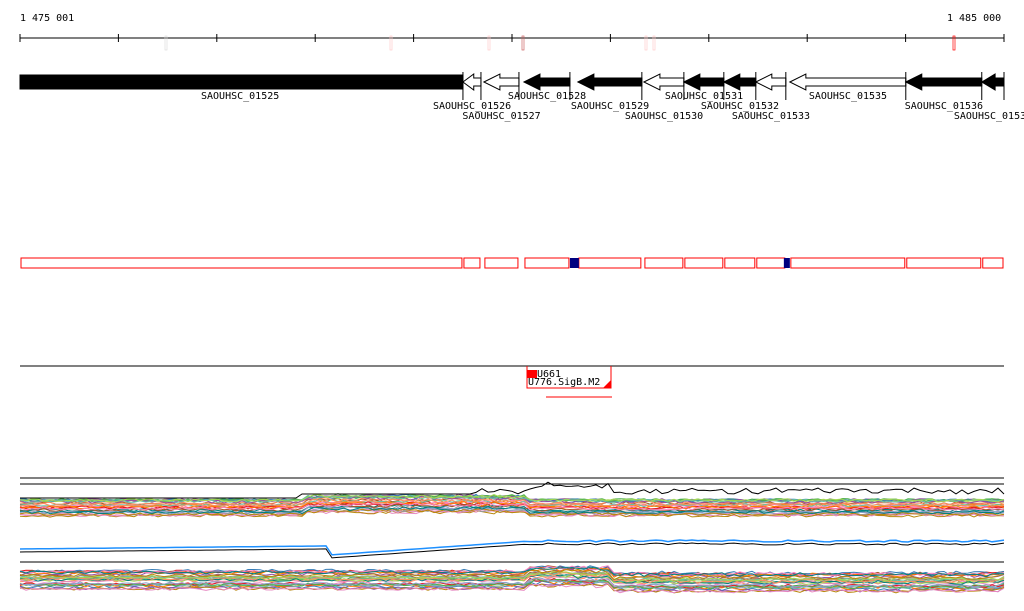 This screenshot has height=611, width=1024. I want to click on gene-label: SAOUHSC_01530, so click(664, 117).